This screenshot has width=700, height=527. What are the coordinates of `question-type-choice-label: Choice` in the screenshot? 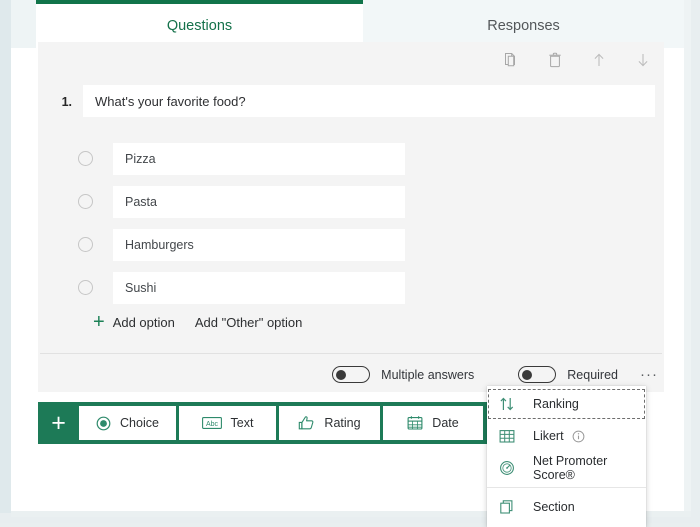 It's located at (139, 423).